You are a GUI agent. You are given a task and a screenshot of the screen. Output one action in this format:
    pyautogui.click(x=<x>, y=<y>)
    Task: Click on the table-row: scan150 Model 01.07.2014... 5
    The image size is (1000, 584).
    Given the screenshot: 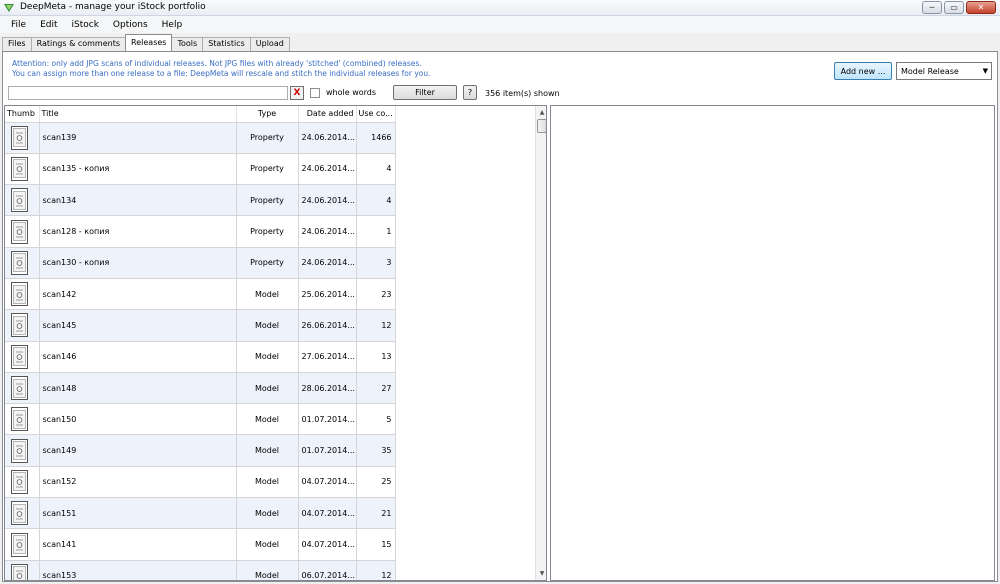 What is the action you would take?
    pyautogui.click(x=200, y=419)
    